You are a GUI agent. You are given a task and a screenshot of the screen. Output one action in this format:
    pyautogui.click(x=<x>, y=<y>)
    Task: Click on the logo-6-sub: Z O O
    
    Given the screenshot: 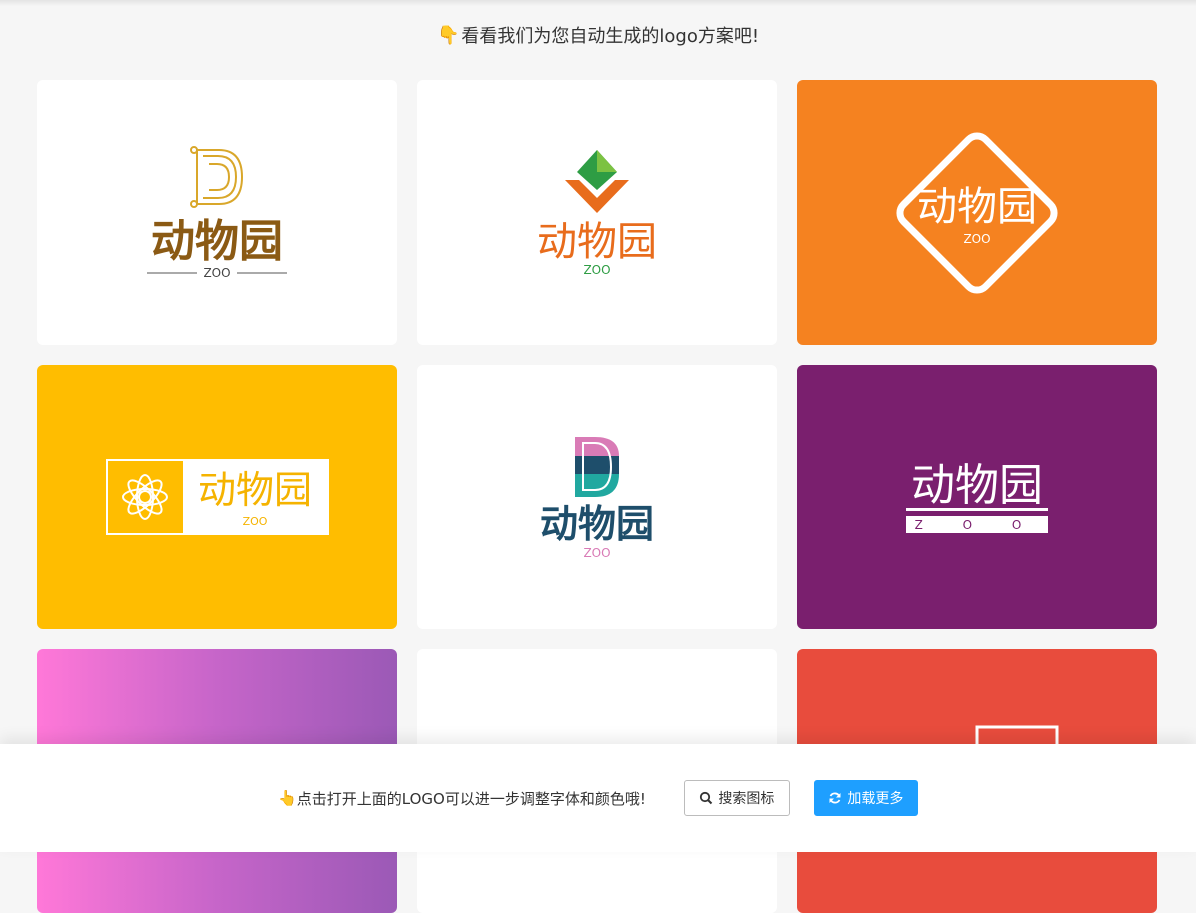 What is the action you would take?
    pyautogui.click(x=977, y=525)
    